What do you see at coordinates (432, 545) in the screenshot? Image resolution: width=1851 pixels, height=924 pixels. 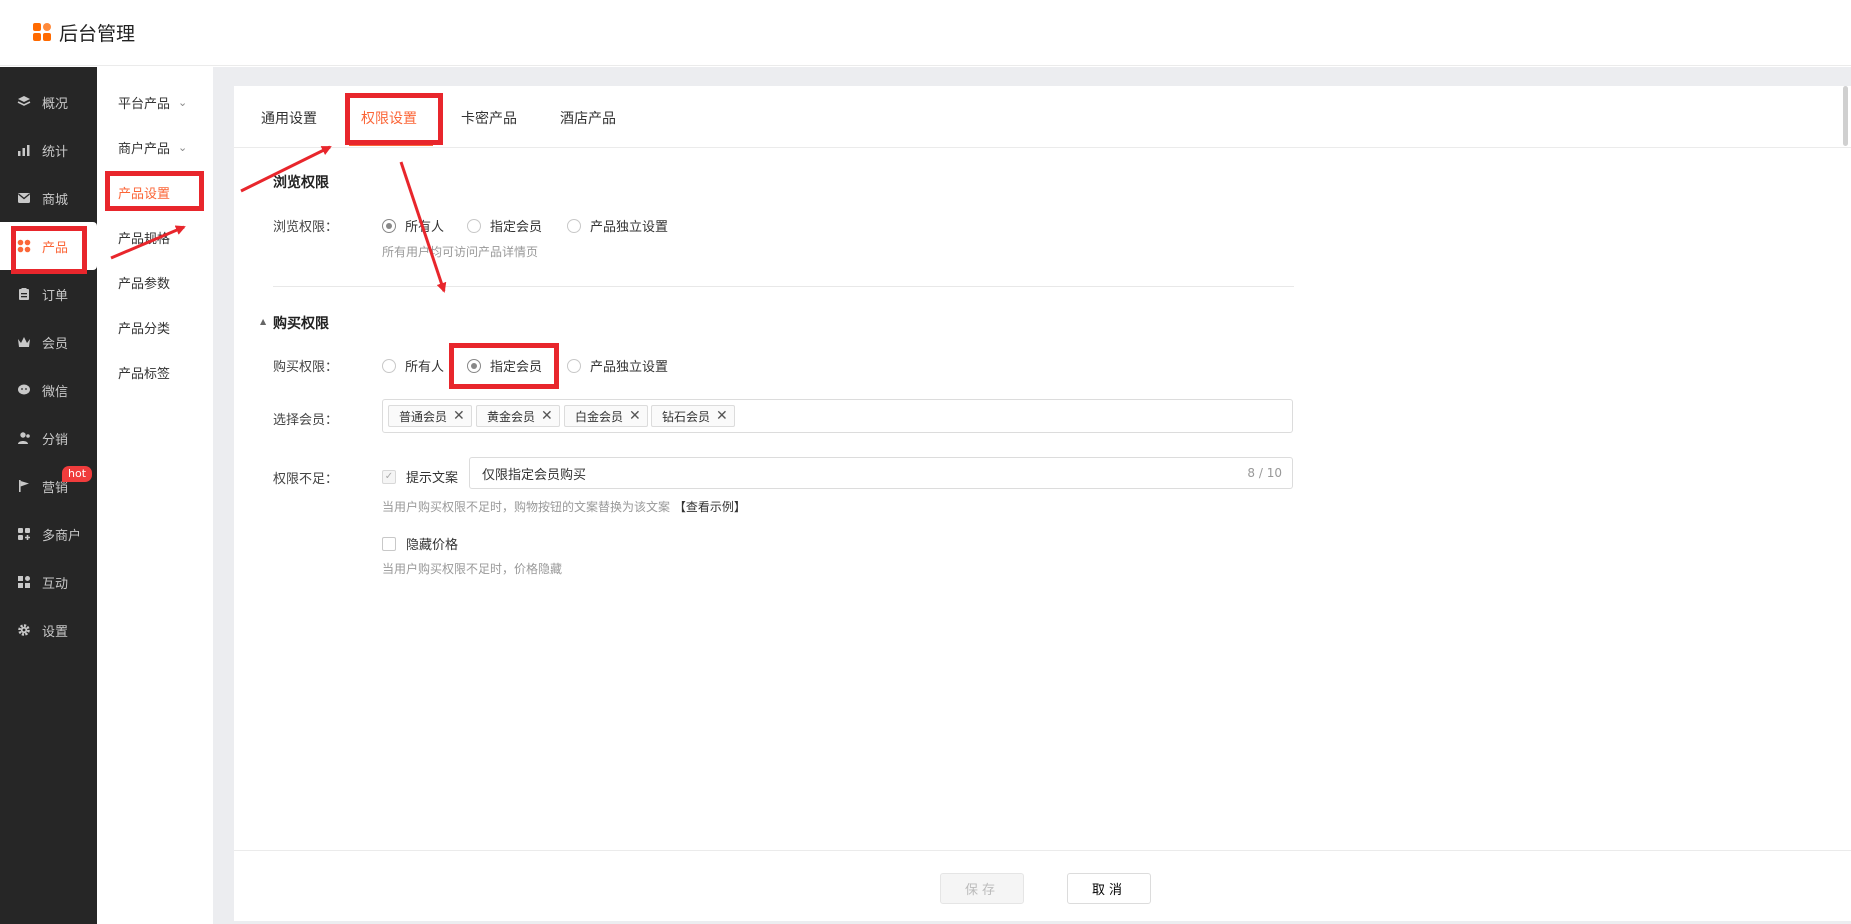 I see `checkbox-label: 隐藏价格` at bounding box center [432, 545].